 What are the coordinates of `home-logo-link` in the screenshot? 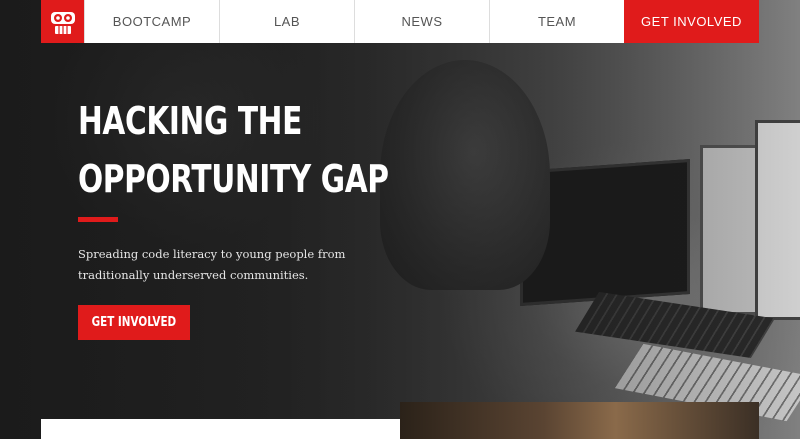 It's located at (62, 21).